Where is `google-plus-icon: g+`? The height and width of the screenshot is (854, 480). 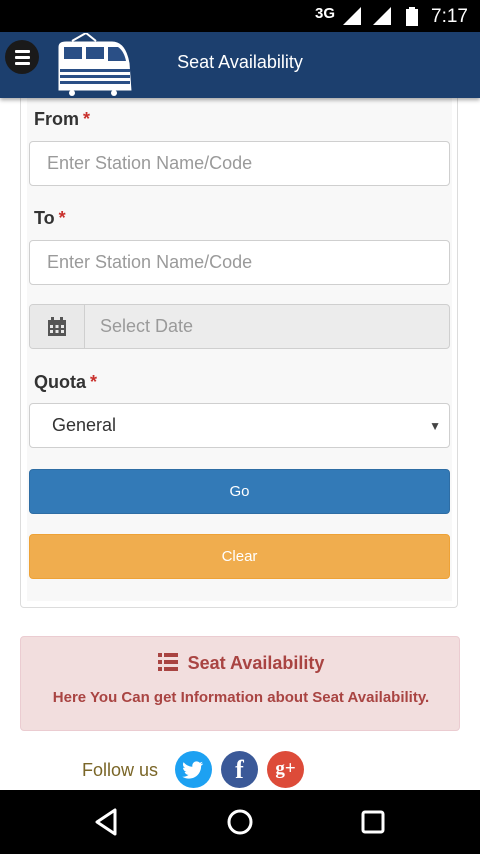 google-plus-icon: g+ is located at coordinates (285, 768).